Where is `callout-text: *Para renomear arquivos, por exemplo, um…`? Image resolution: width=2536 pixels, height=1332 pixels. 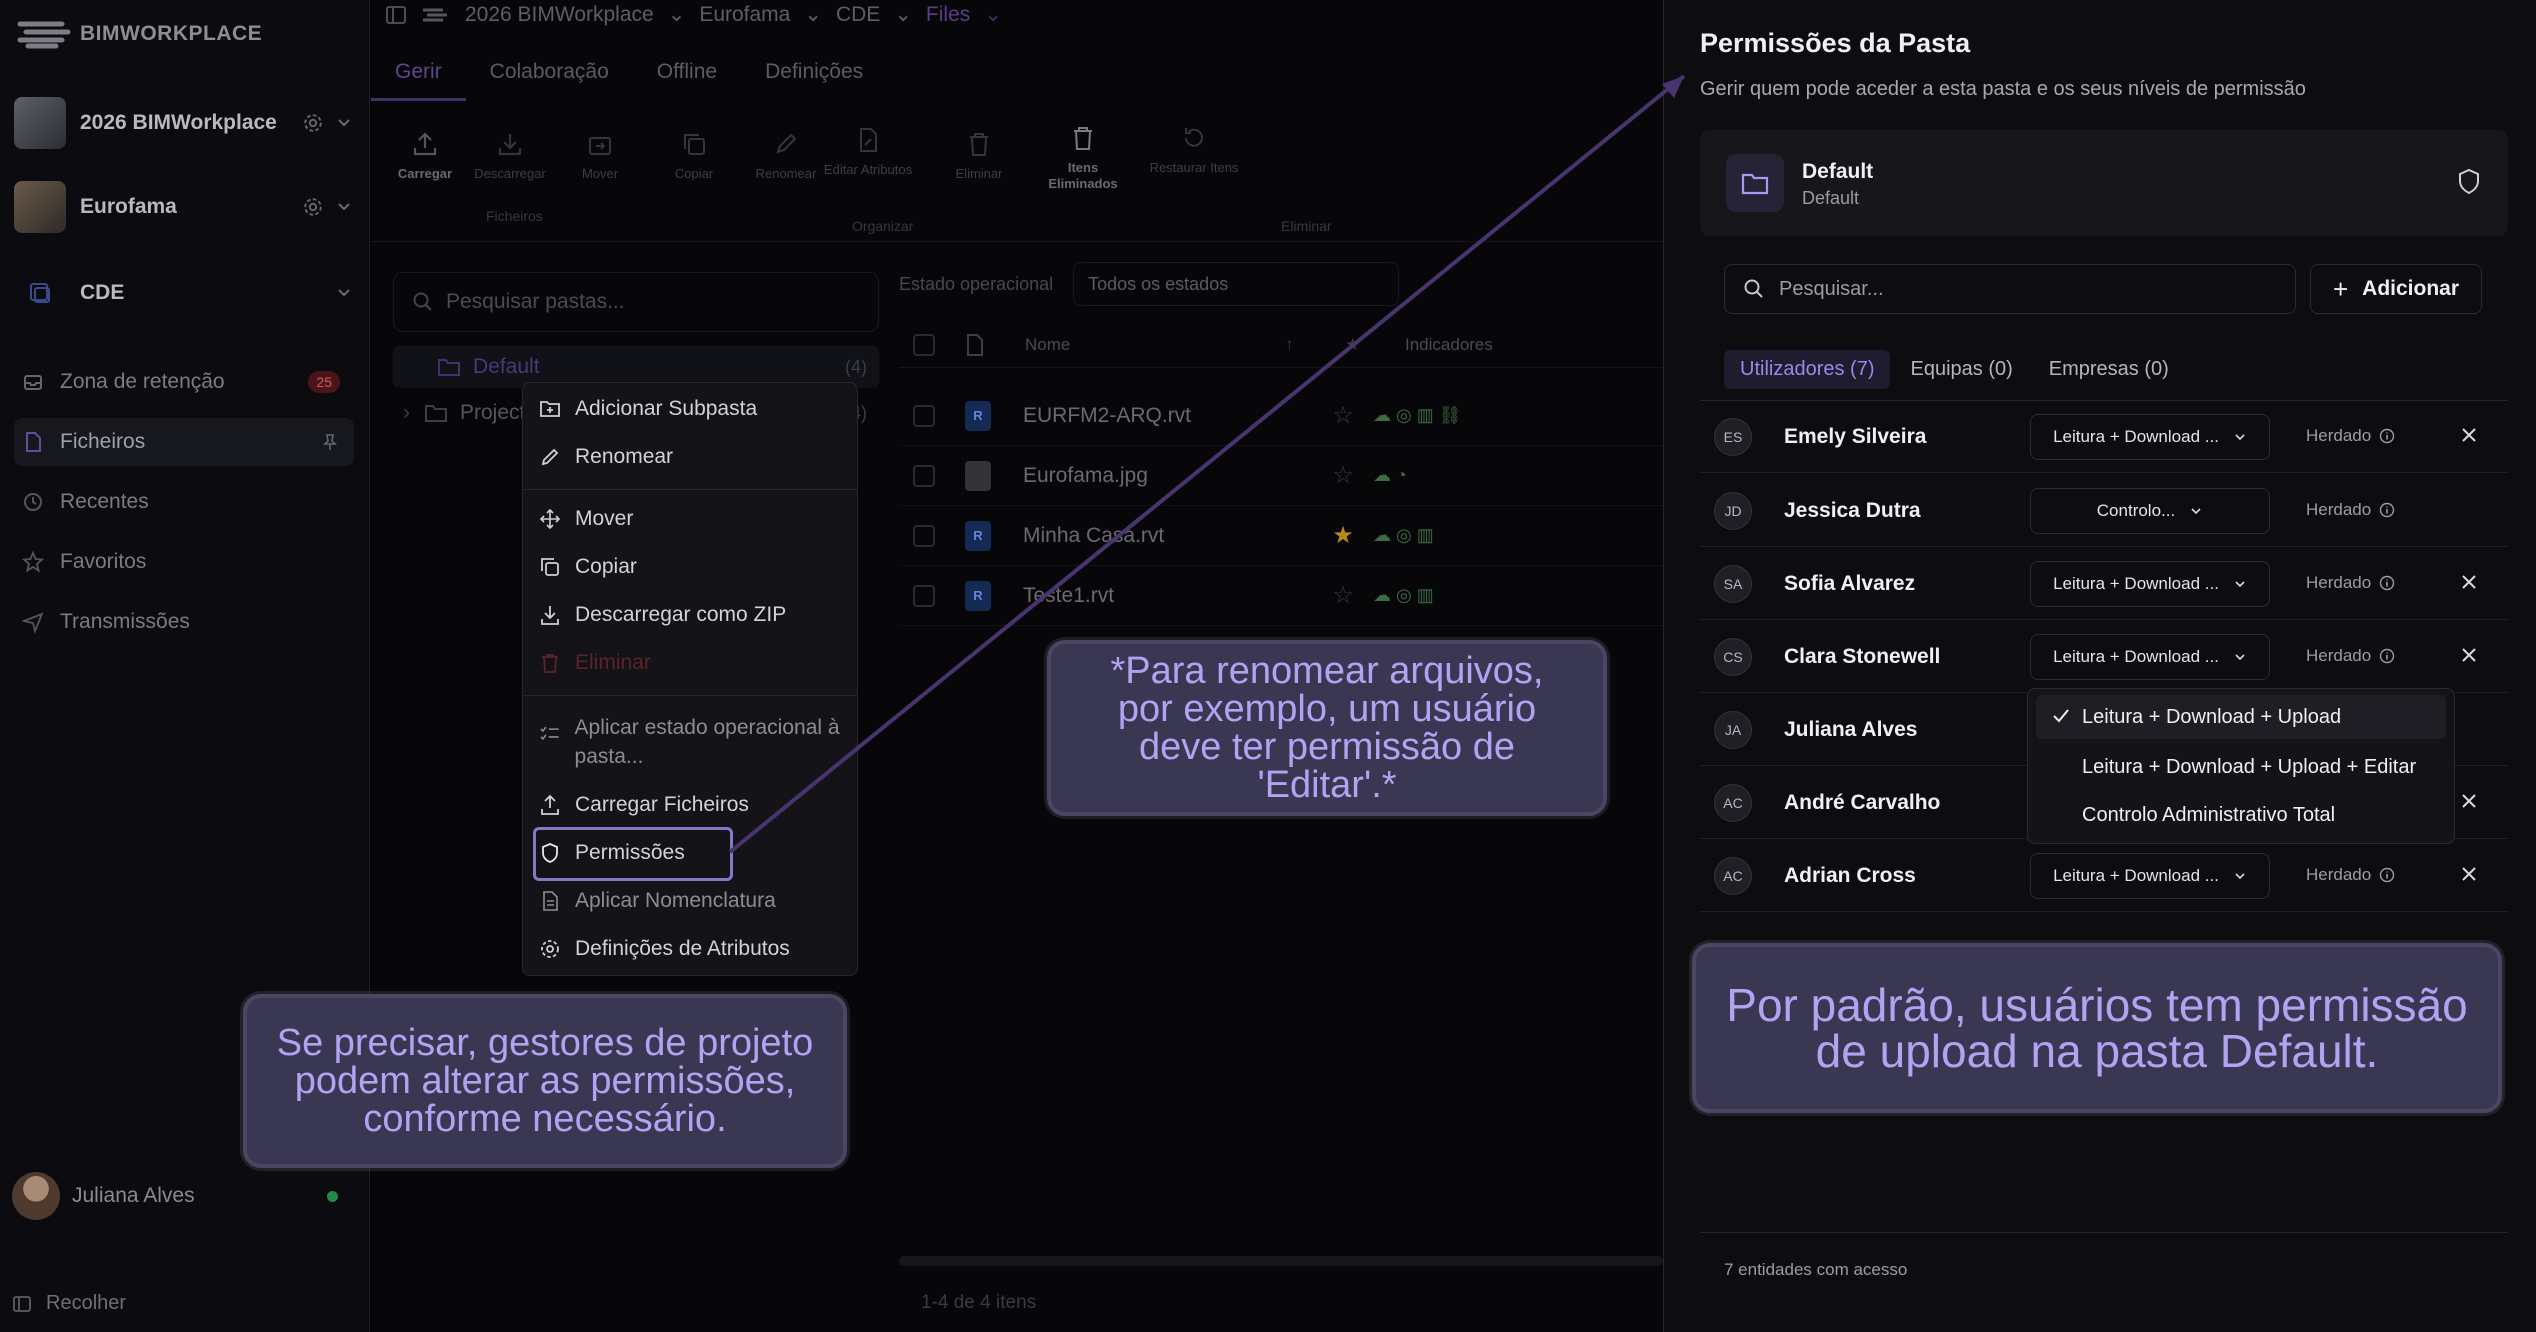
callout-text: *Para renomear arquivos, por exemplo, um… is located at coordinates (1327, 728).